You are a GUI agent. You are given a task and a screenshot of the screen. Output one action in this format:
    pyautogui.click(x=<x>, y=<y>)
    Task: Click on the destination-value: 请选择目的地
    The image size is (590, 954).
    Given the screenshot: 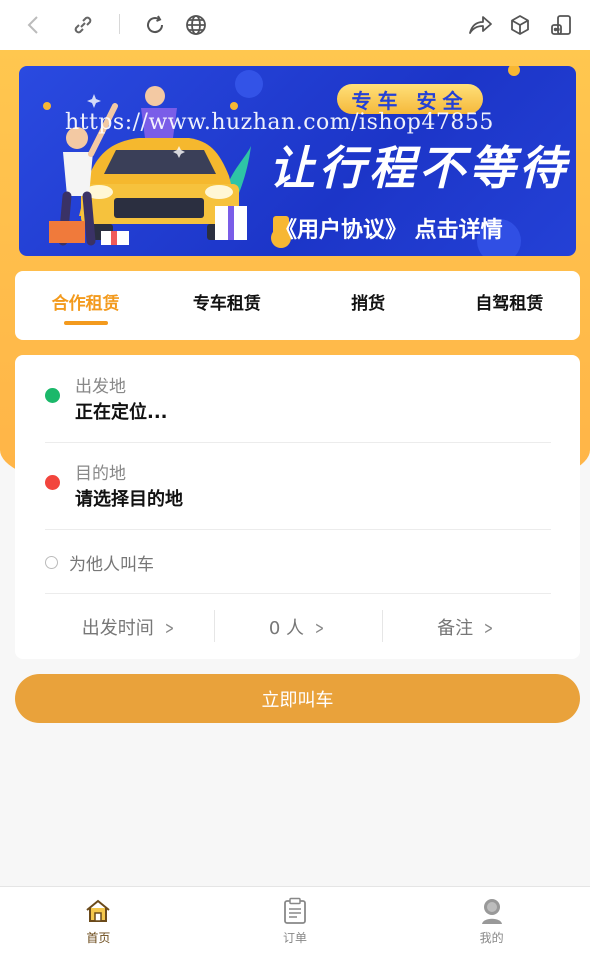 What is the action you would take?
    pyautogui.click(x=129, y=499)
    